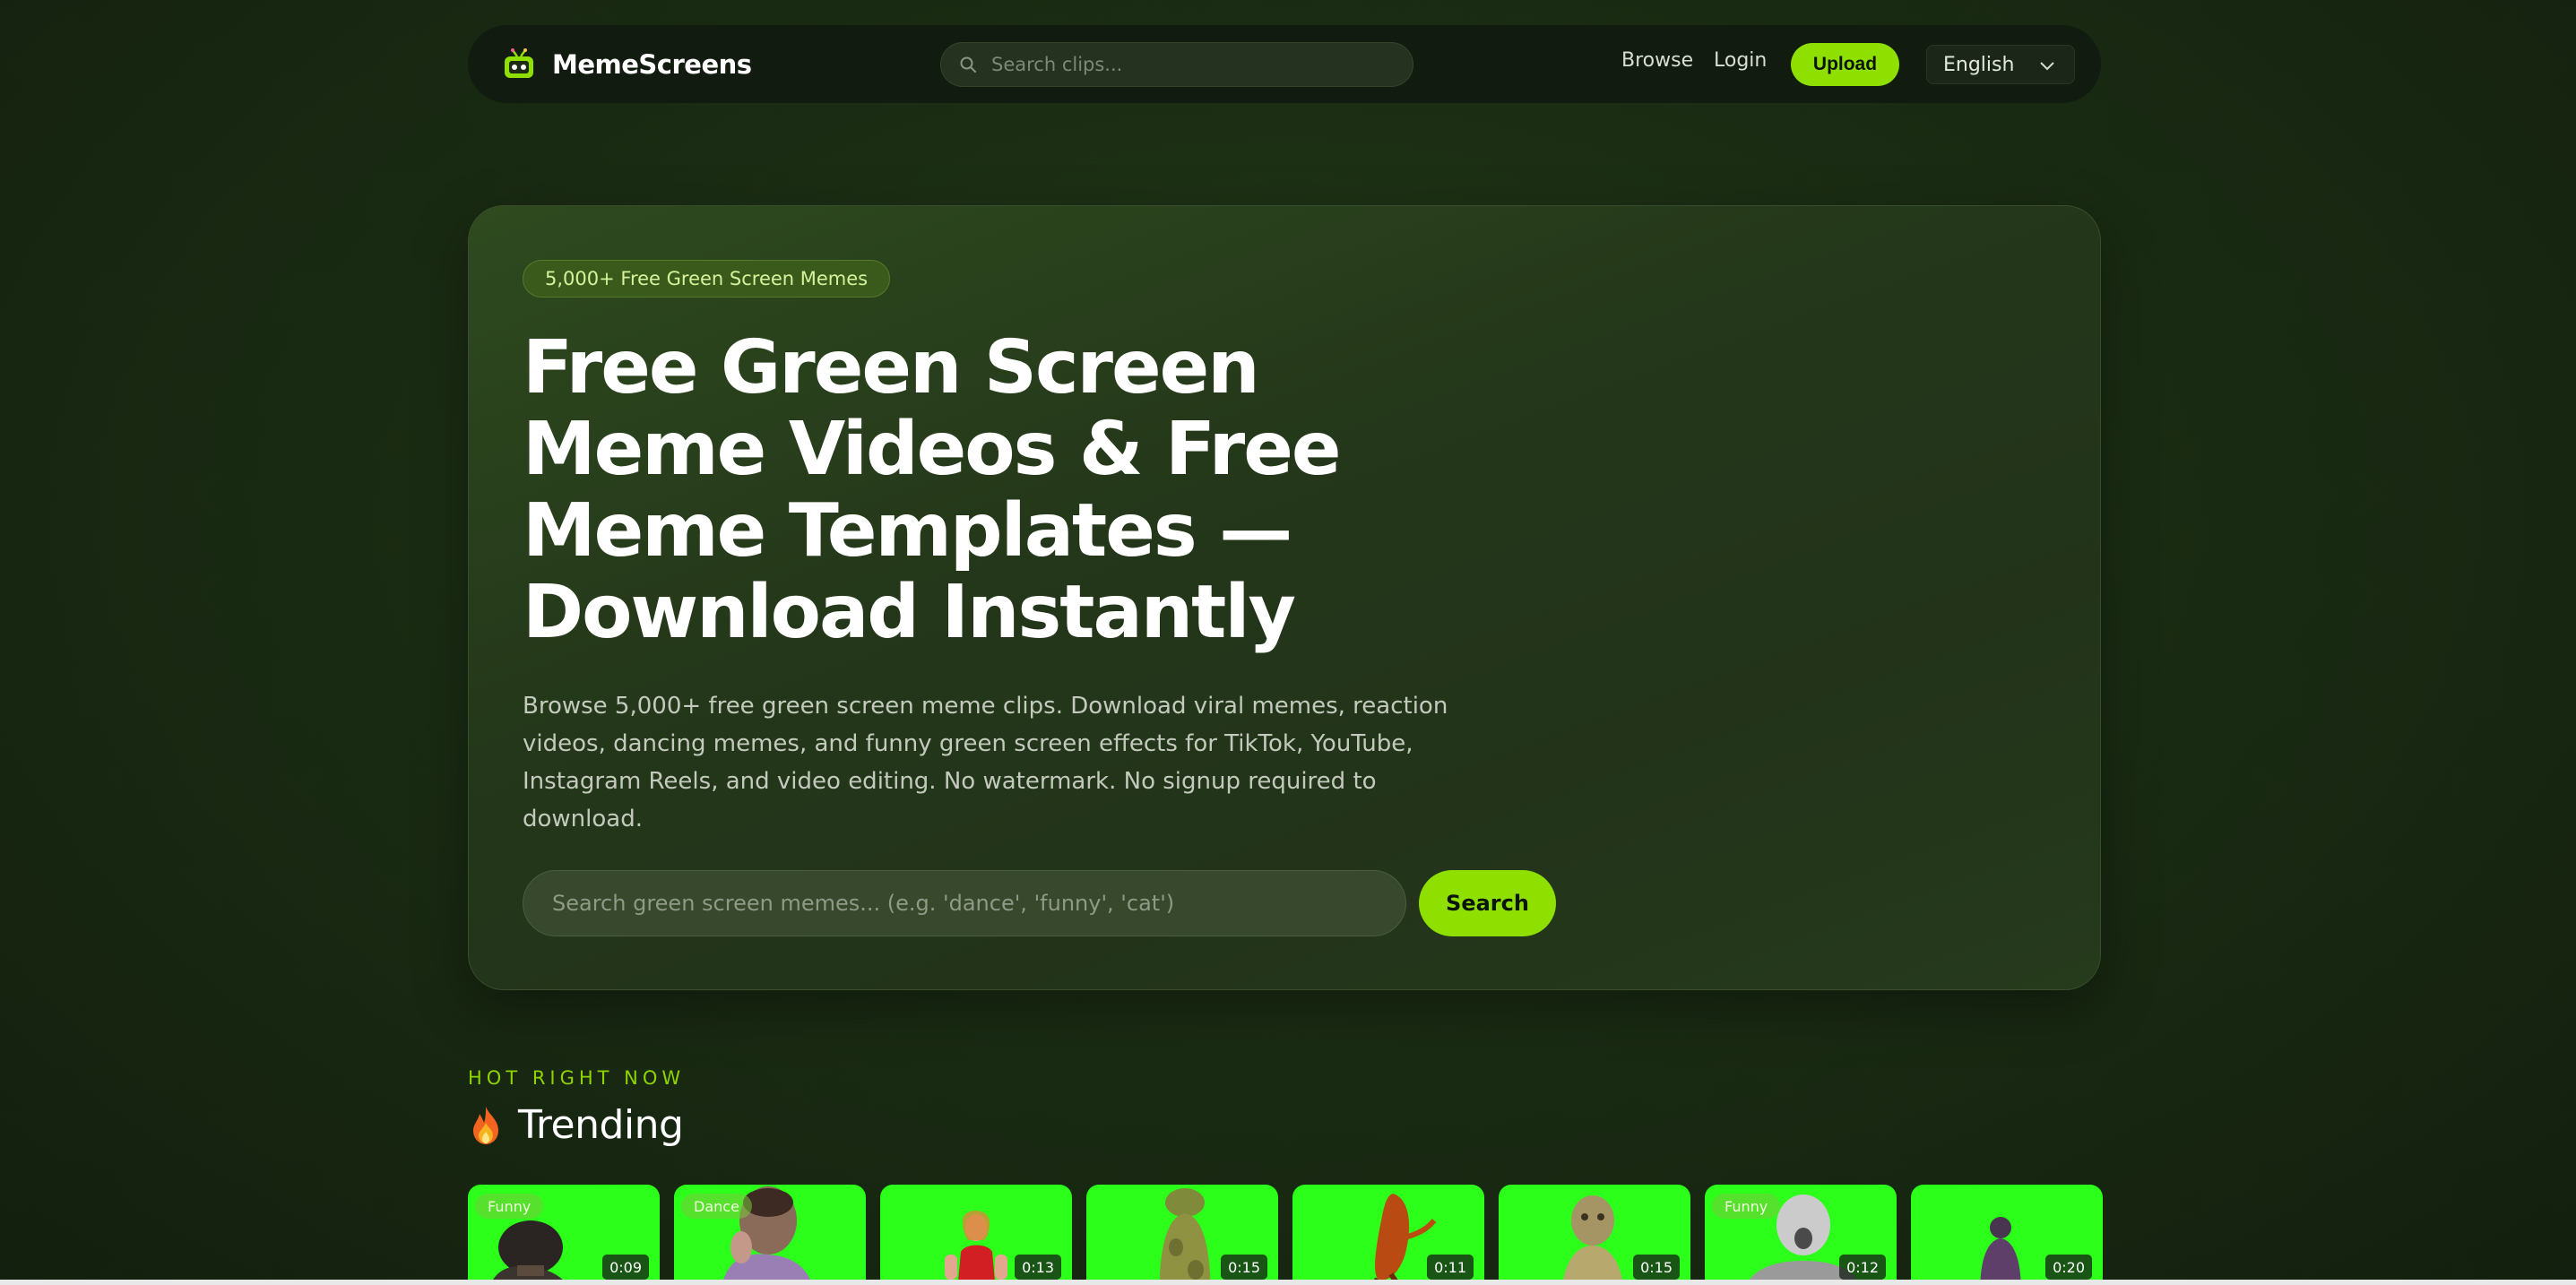  I want to click on clip-card: Dance, so click(770, 1235).